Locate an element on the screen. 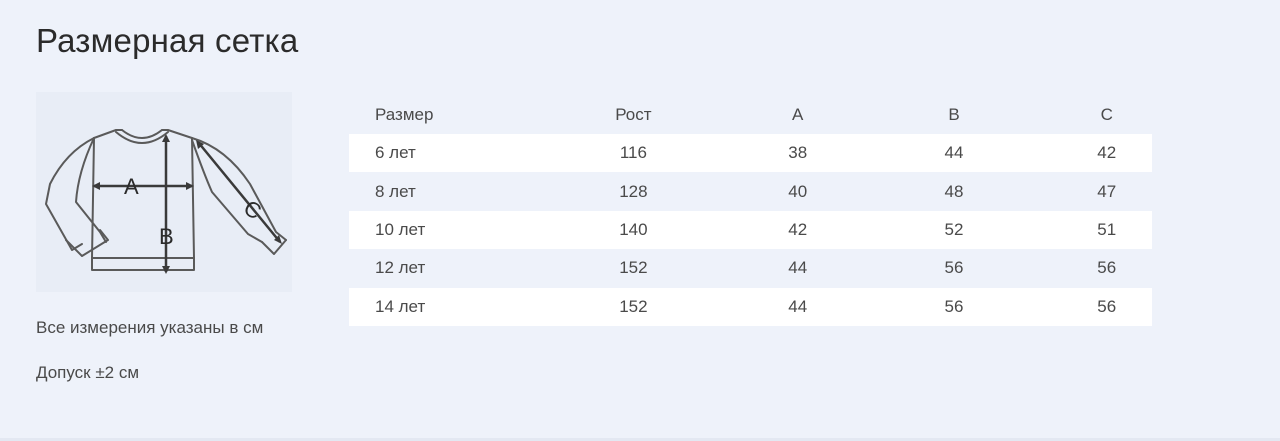 This screenshot has height=441, width=1280. table-header-row: Размер Рост A B C is located at coordinates (750, 115).